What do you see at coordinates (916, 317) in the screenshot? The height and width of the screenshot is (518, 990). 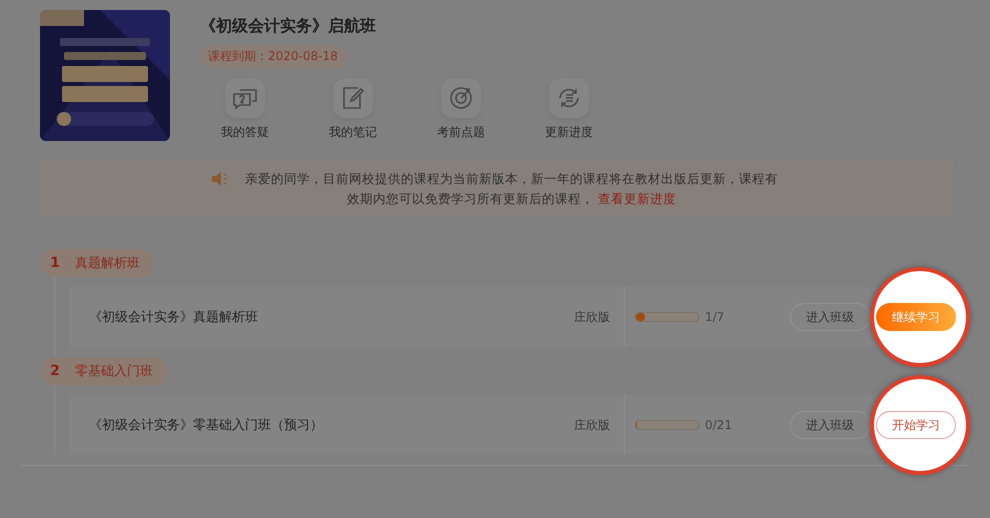 I see `continue-button: 继续学习` at bounding box center [916, 317].